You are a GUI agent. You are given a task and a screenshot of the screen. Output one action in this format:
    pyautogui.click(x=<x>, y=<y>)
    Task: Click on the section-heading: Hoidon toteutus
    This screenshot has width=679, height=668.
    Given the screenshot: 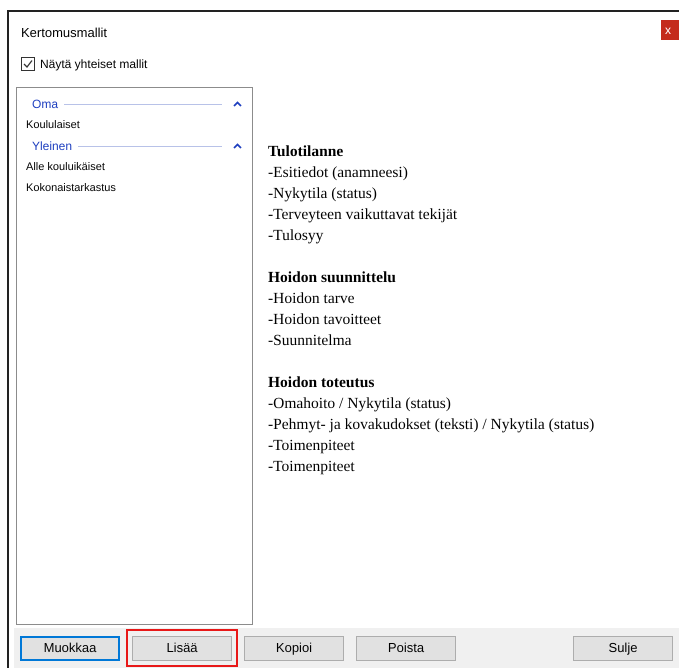 What is the action you would take?
    pyautogui.click(x=322, y=382)
    